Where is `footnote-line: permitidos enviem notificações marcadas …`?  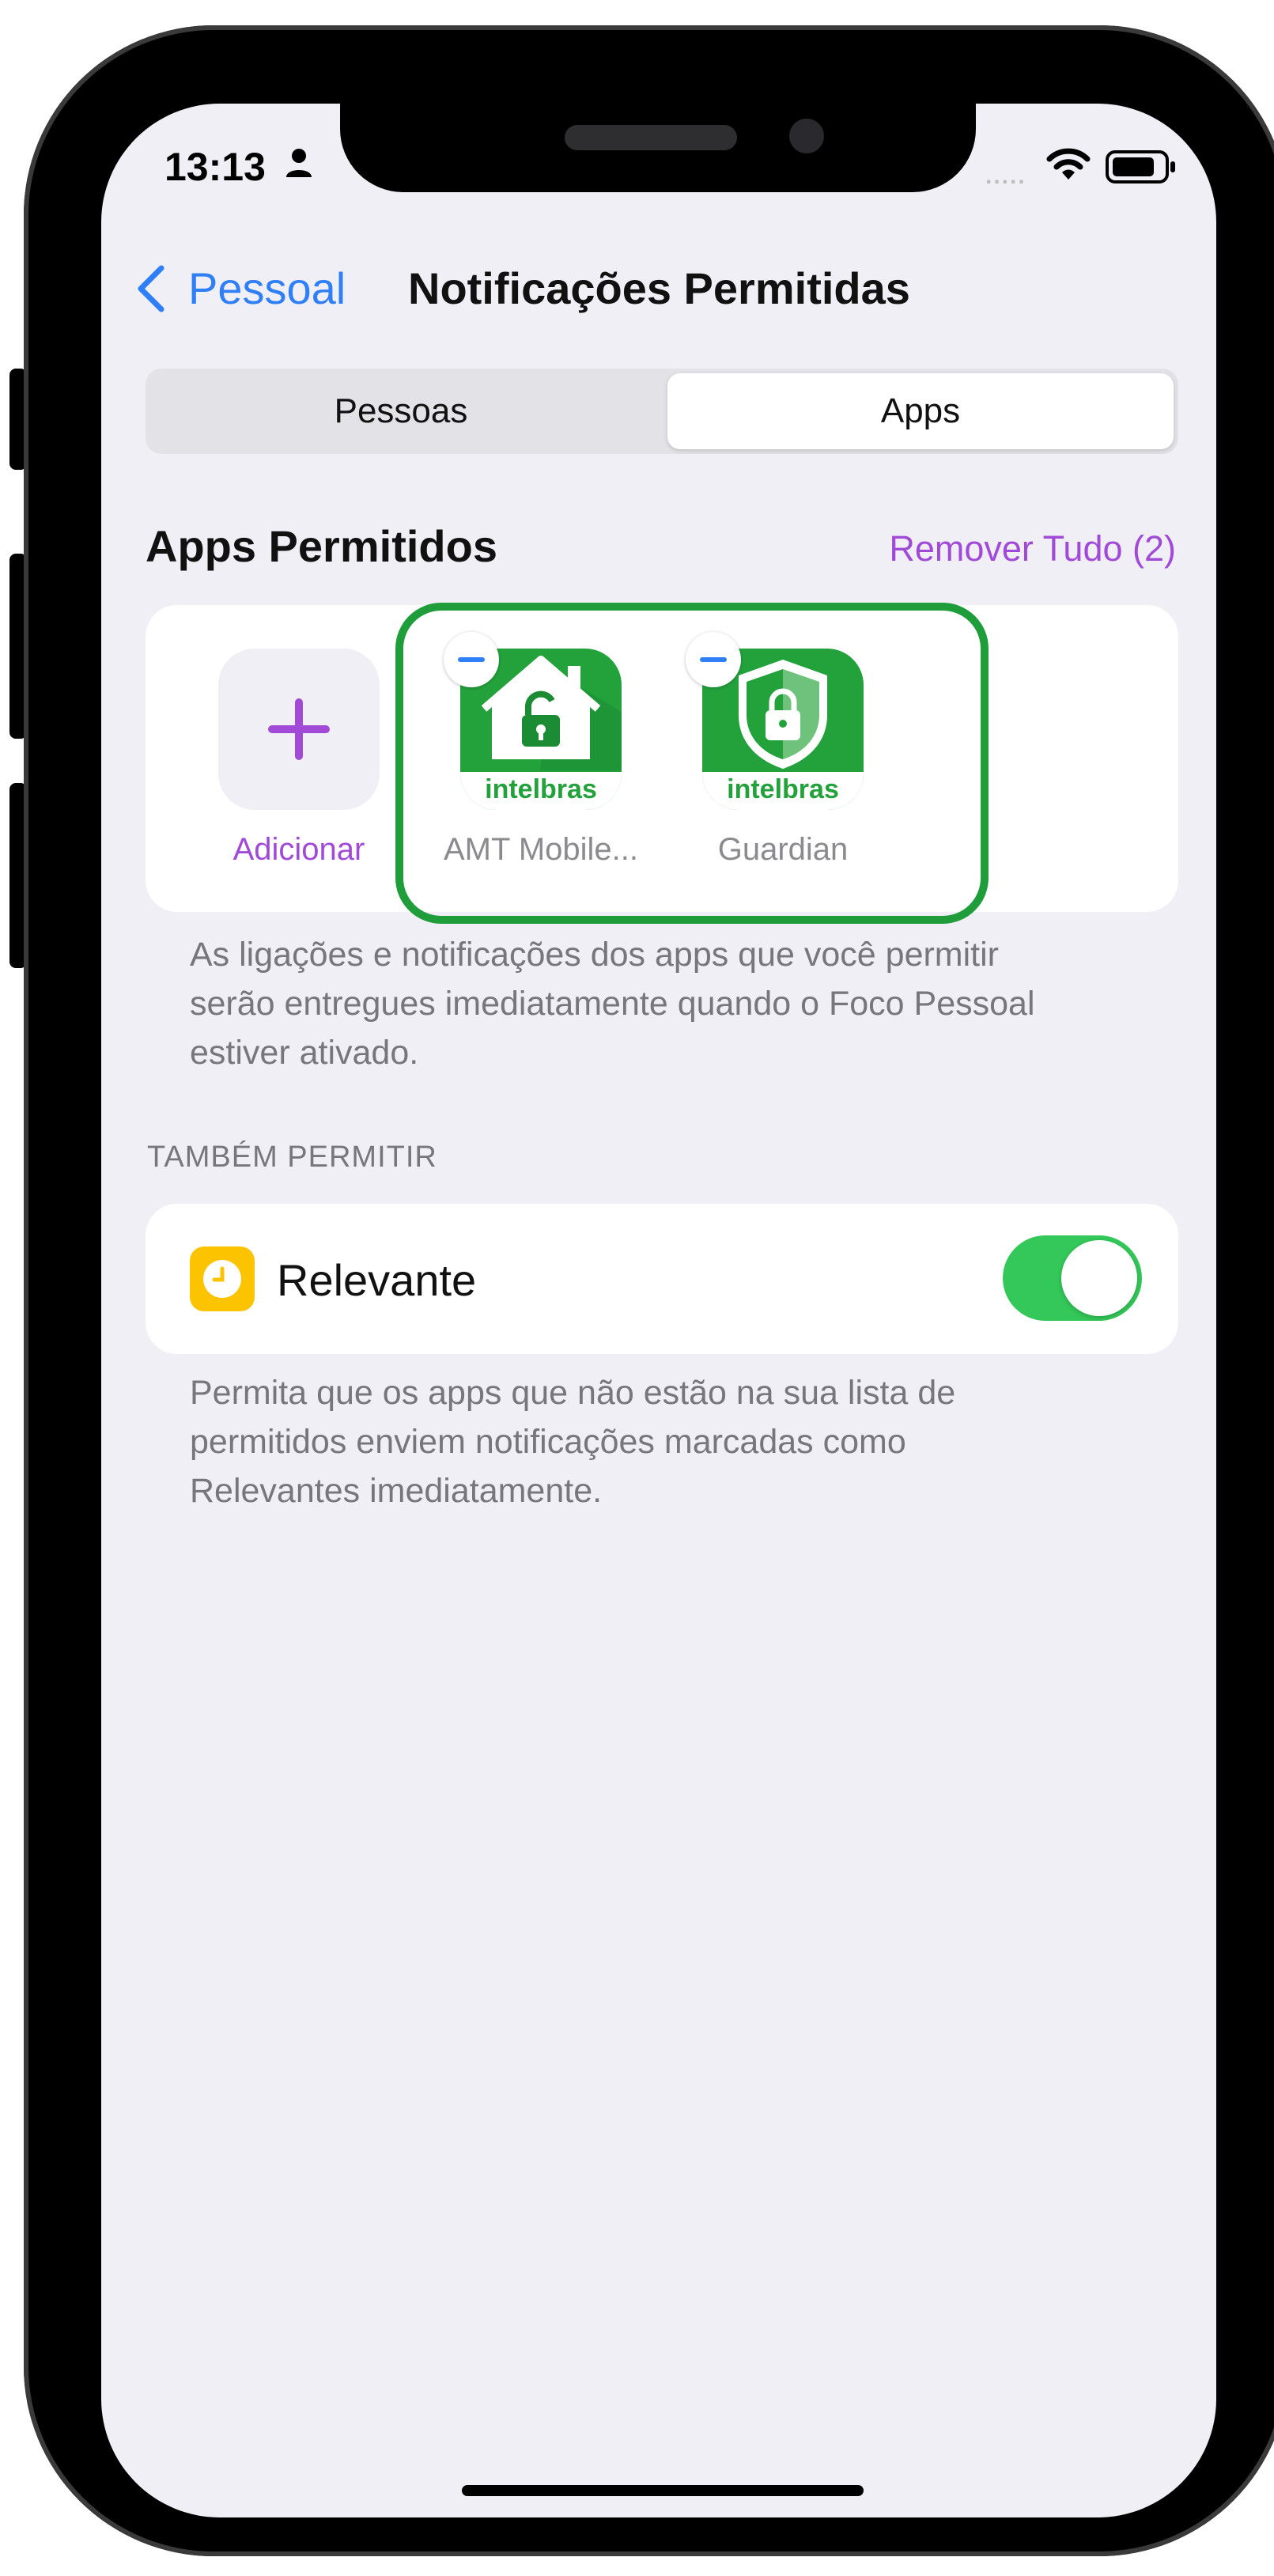
footnote-line: permitidos enviem notificações marcadas … is located at coordinates (548, 1442).